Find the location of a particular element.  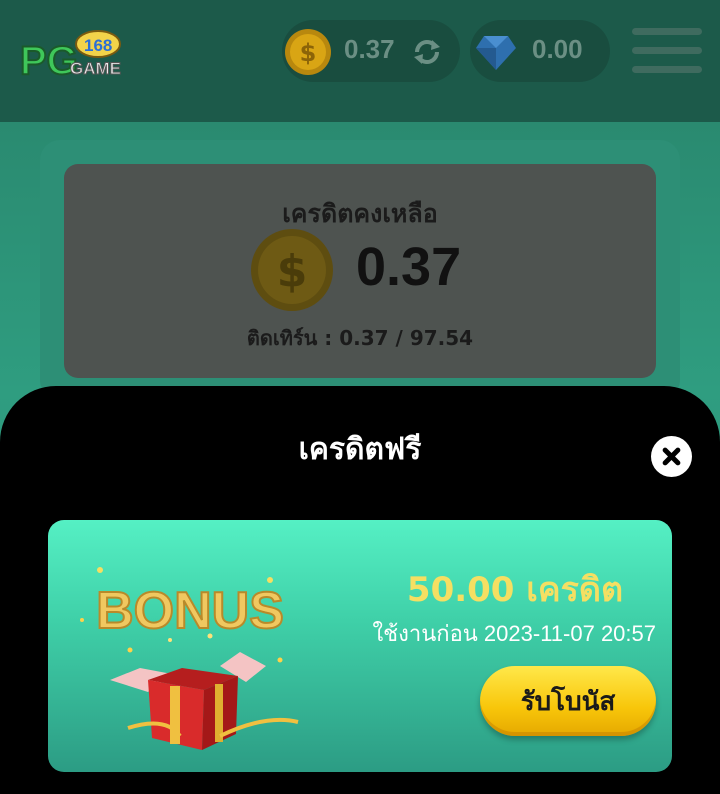

diamond-icon is located at coordinates (496, 52).